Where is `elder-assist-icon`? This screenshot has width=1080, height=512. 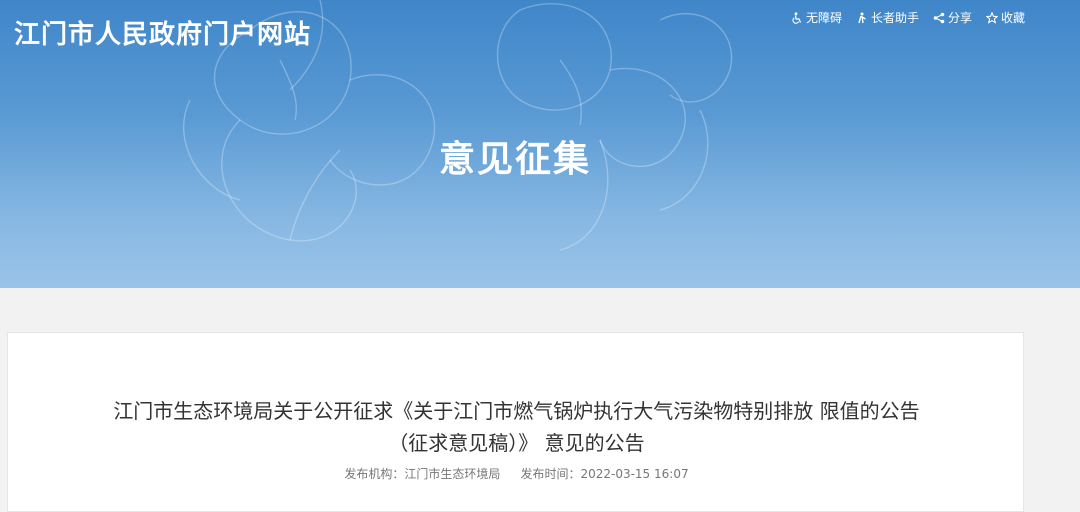 elder-assist-icon is located at coordinates (862, 17).